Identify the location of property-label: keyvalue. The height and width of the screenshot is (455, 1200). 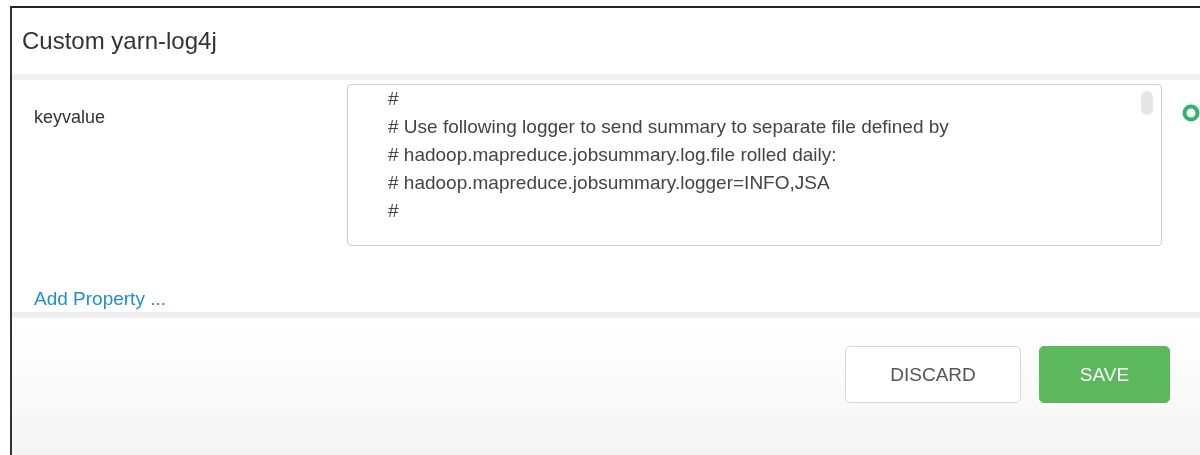
(70, 117).